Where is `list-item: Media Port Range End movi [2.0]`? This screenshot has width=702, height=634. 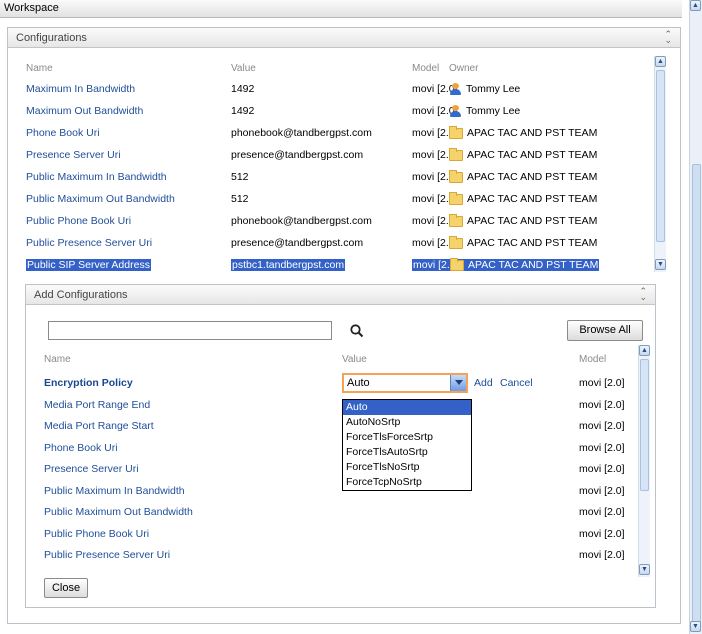
list-item: Media Port Range End movi [2.0] is located at coordinates (336, 405).